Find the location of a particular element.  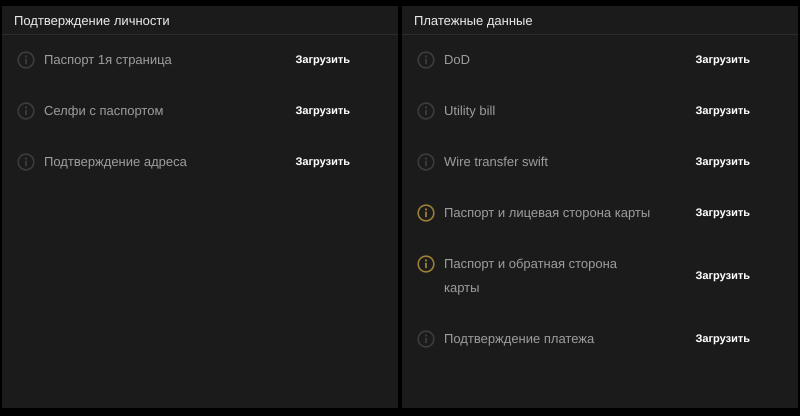

document-label: DoD is located at coordinates (458, 60).